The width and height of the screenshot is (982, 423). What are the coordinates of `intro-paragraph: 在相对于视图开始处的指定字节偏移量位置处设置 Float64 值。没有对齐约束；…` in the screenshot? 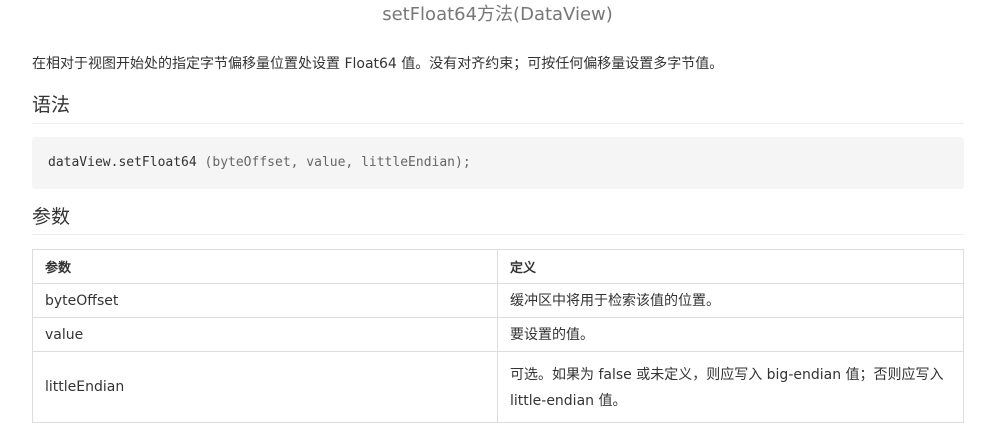 It's located at (378, 64).